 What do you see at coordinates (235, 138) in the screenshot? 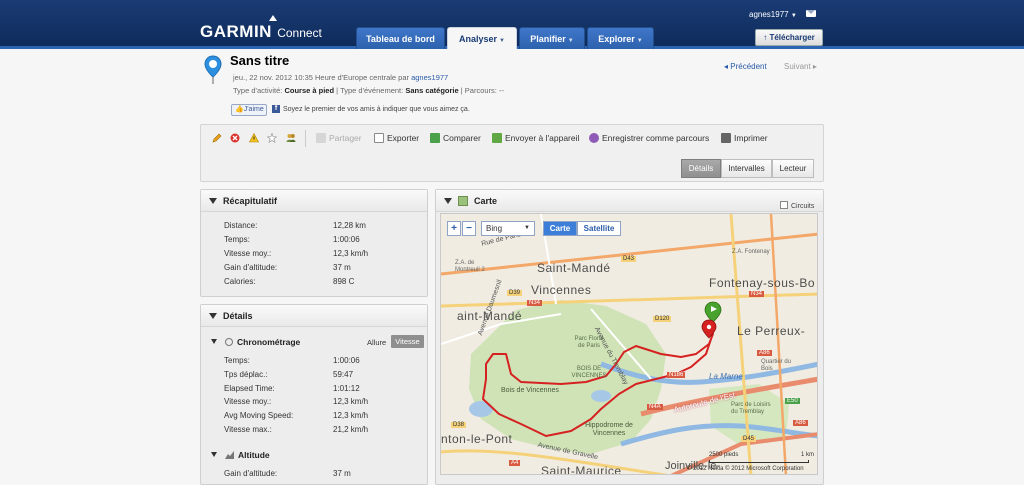
I see `delete-icon` at bounding box center [235, 138].